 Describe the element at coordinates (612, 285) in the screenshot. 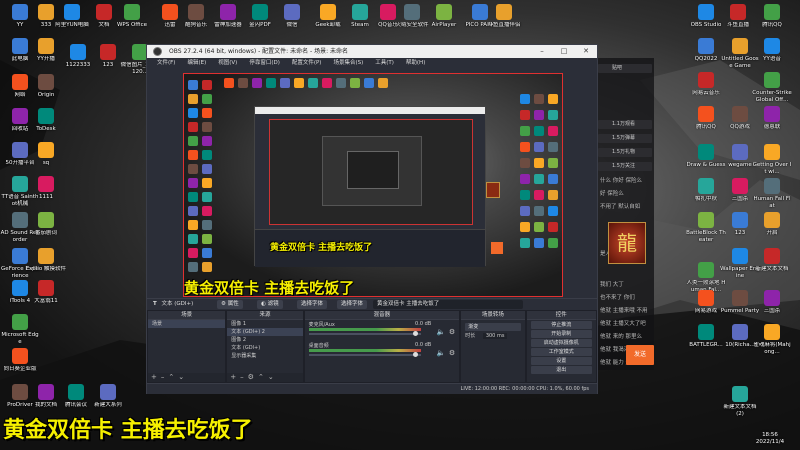

I see `chat-message: 我们 大丁` at that location.